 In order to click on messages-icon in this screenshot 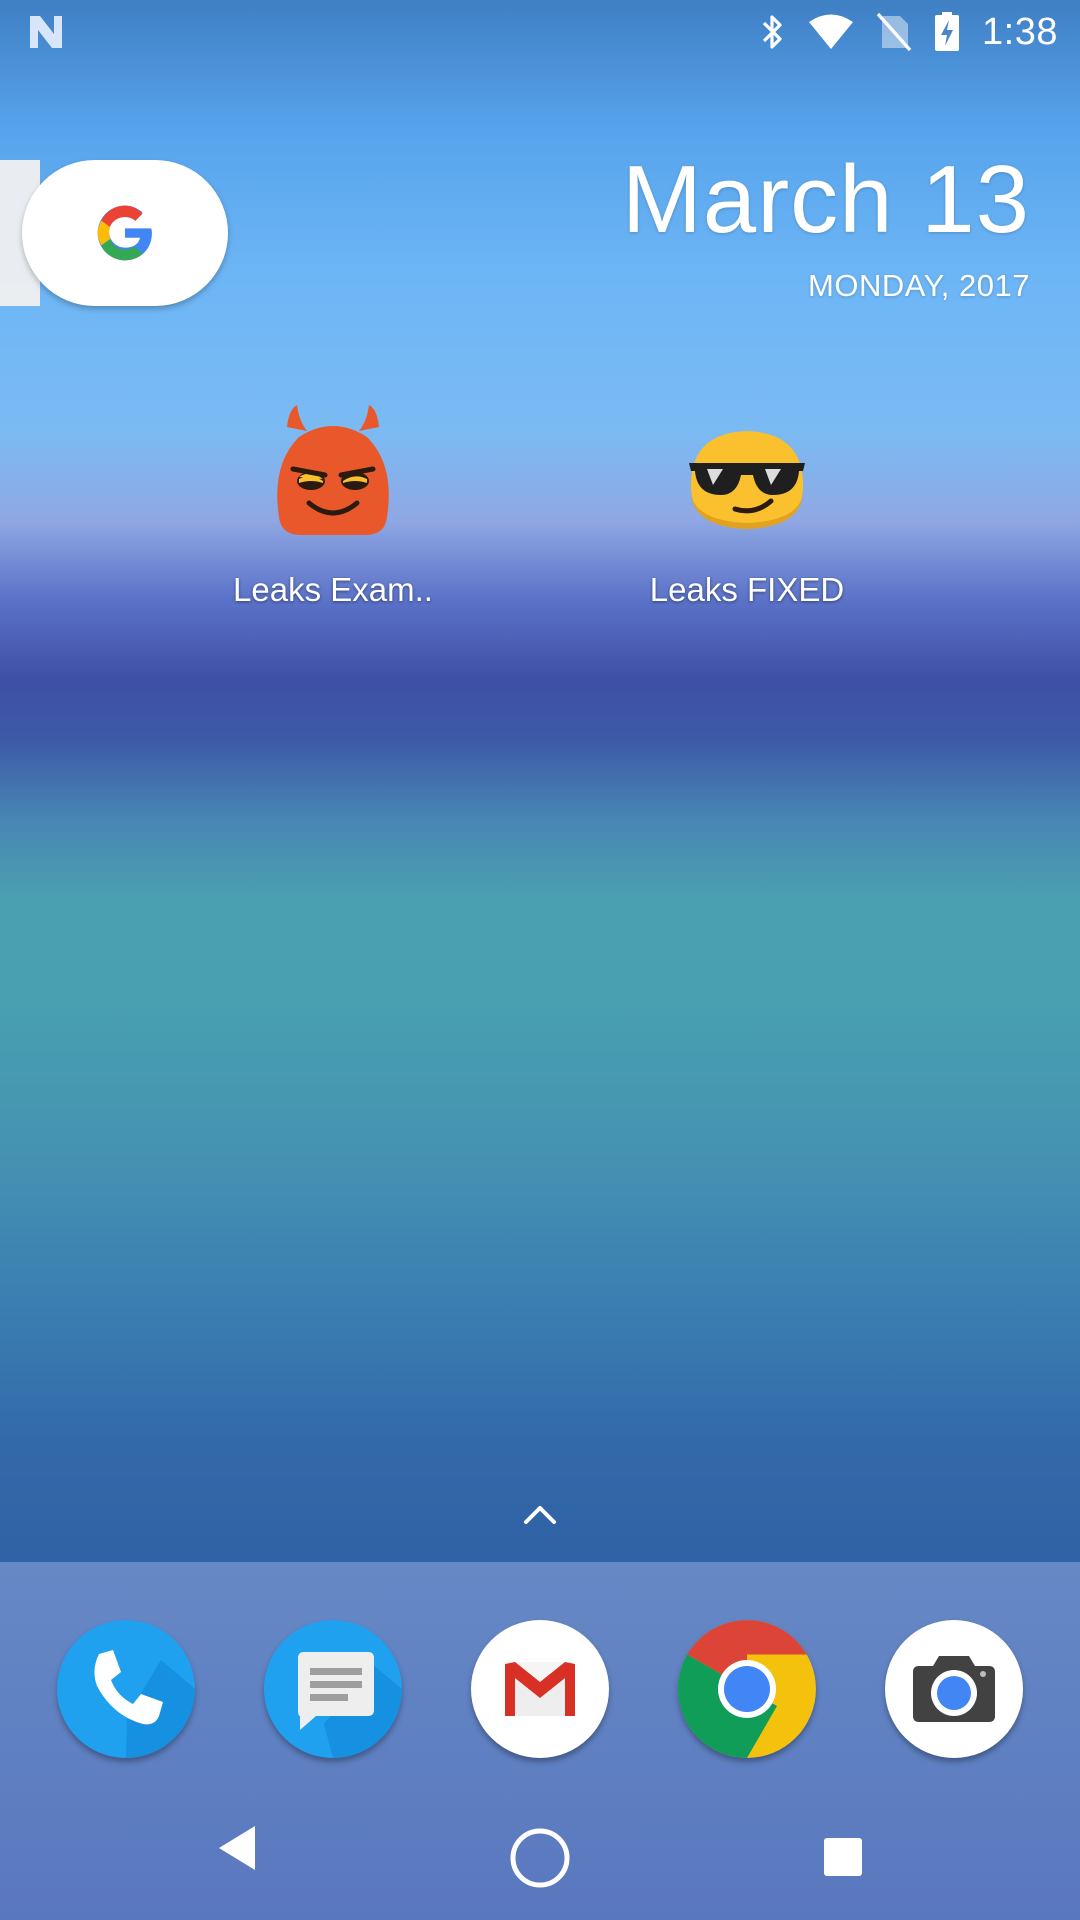, I will do `click(333, 1689)`.